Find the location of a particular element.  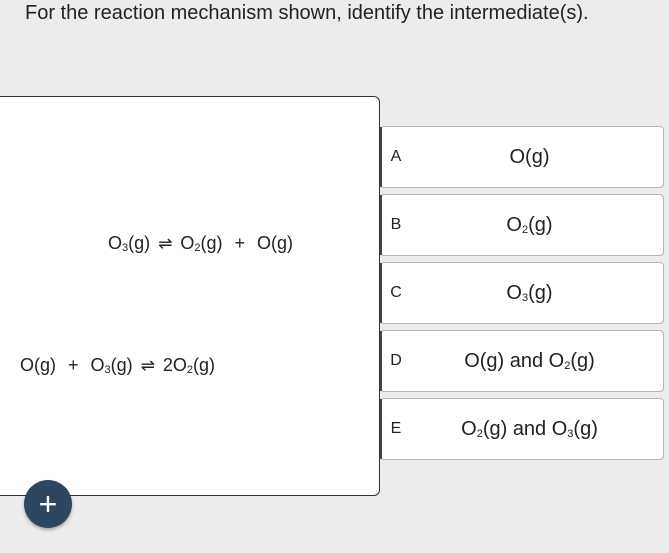

choice-letter: E is located at coordinates (395, 429).